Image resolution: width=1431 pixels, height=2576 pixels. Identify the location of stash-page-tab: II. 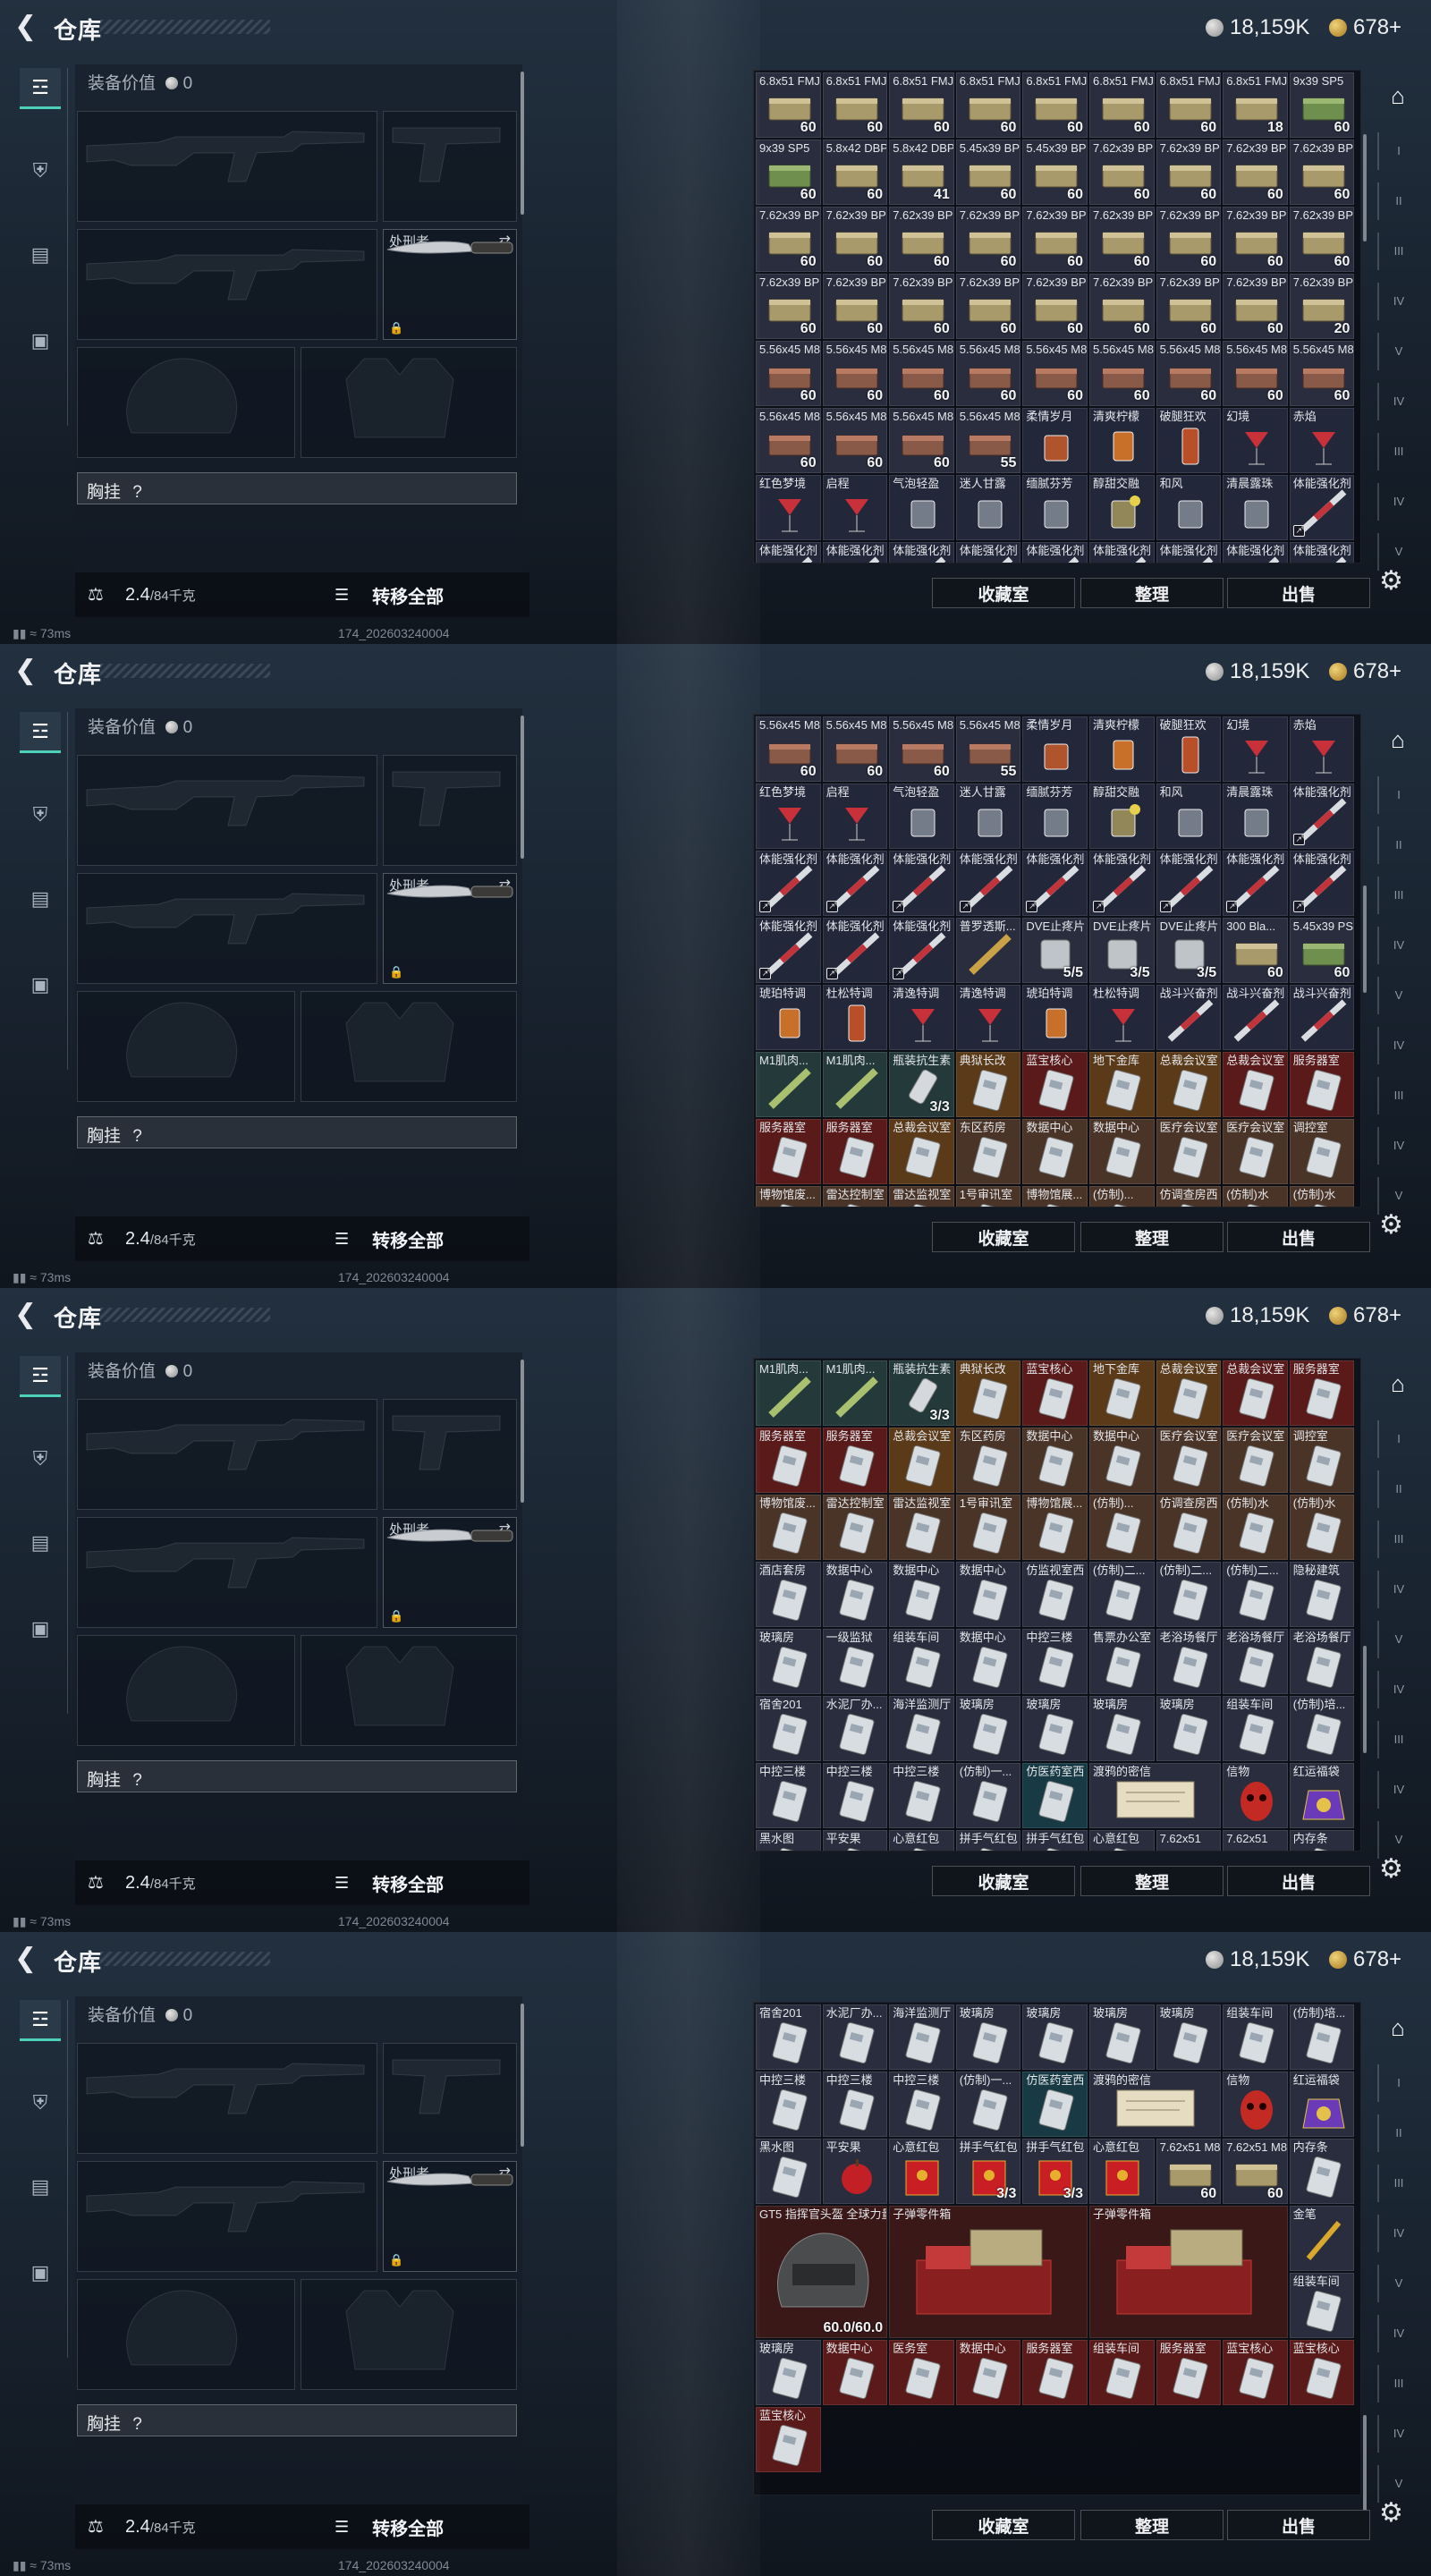
(1397, 201).